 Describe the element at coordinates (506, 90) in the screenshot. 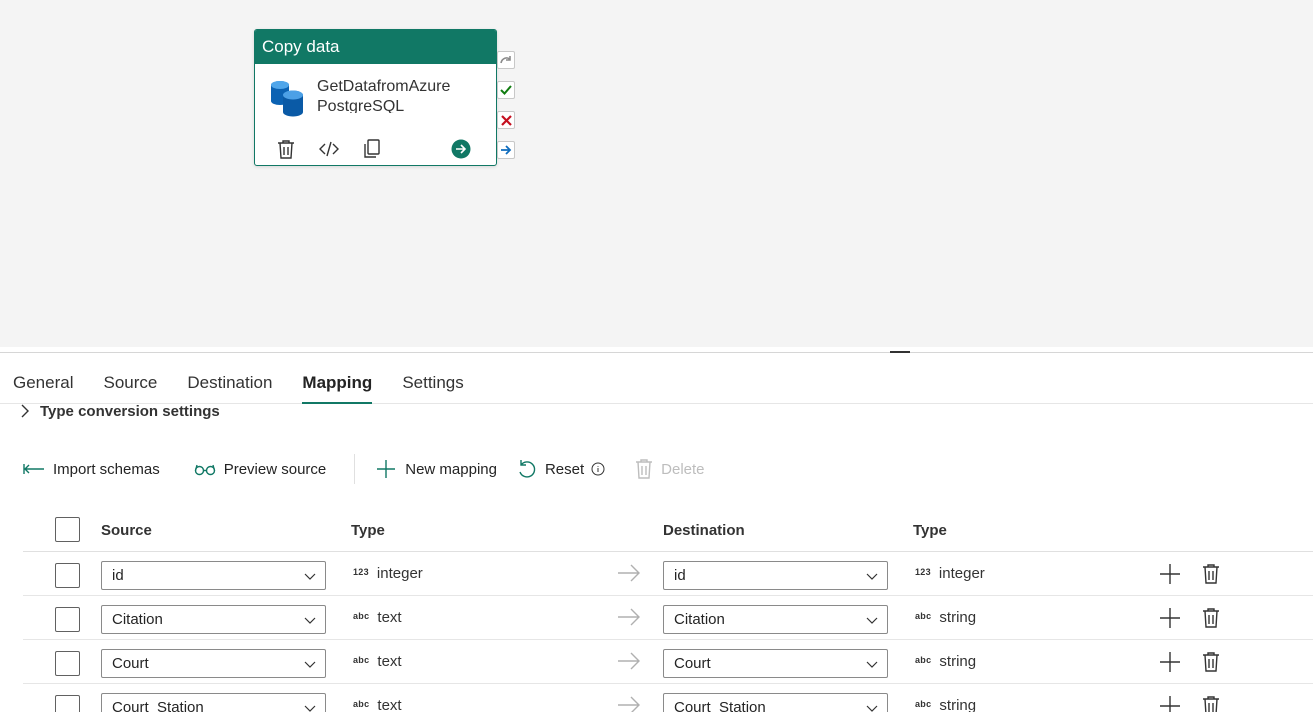

I see `on-success-port-icon` at that location.